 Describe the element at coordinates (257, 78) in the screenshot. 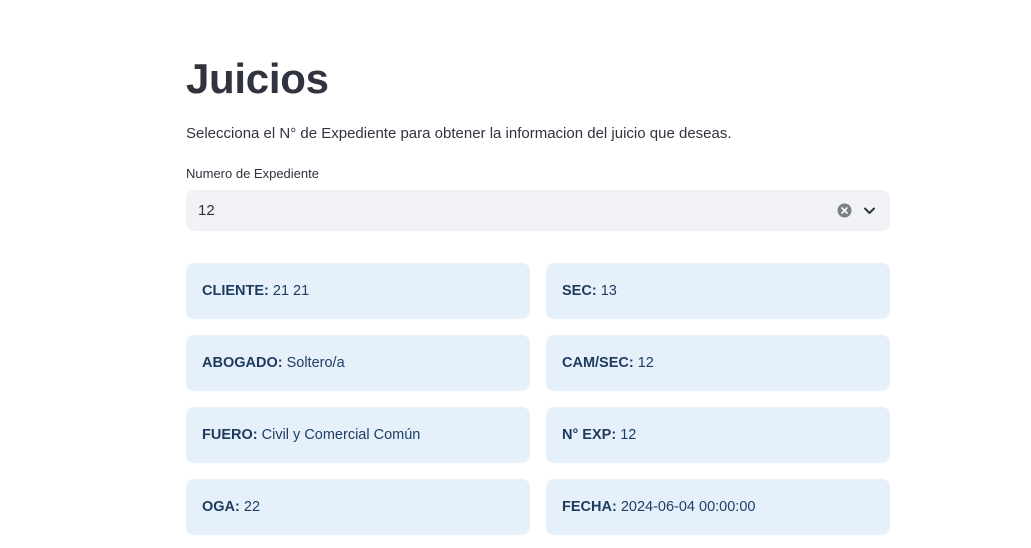

I see `page-title: Juicios` at that location.